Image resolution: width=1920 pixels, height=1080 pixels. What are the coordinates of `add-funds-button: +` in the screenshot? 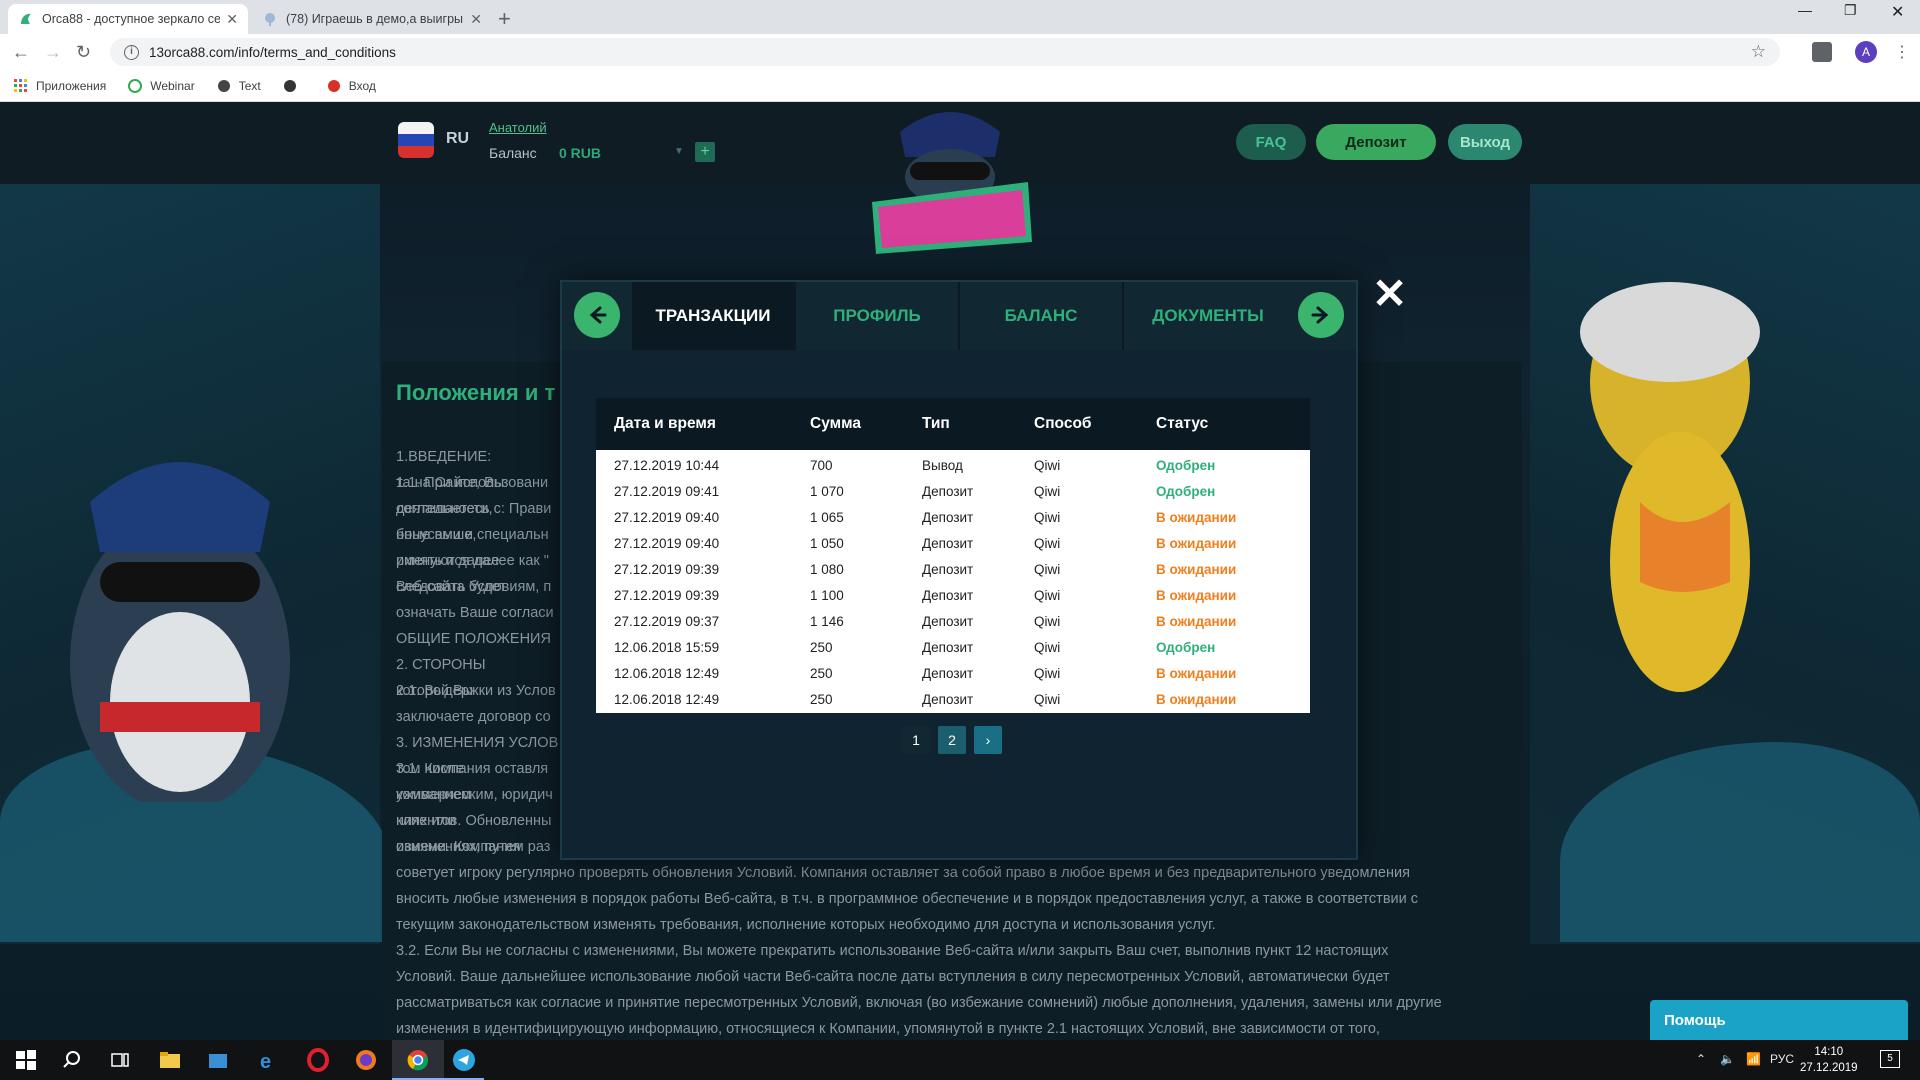 It's located at (705, 152).